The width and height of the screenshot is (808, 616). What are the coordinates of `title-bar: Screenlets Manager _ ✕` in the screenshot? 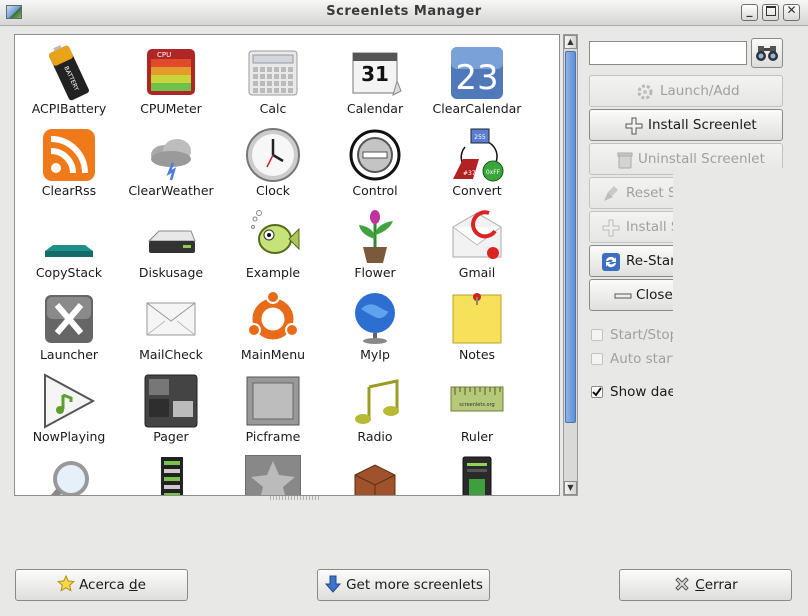 It's located at (404, 13).